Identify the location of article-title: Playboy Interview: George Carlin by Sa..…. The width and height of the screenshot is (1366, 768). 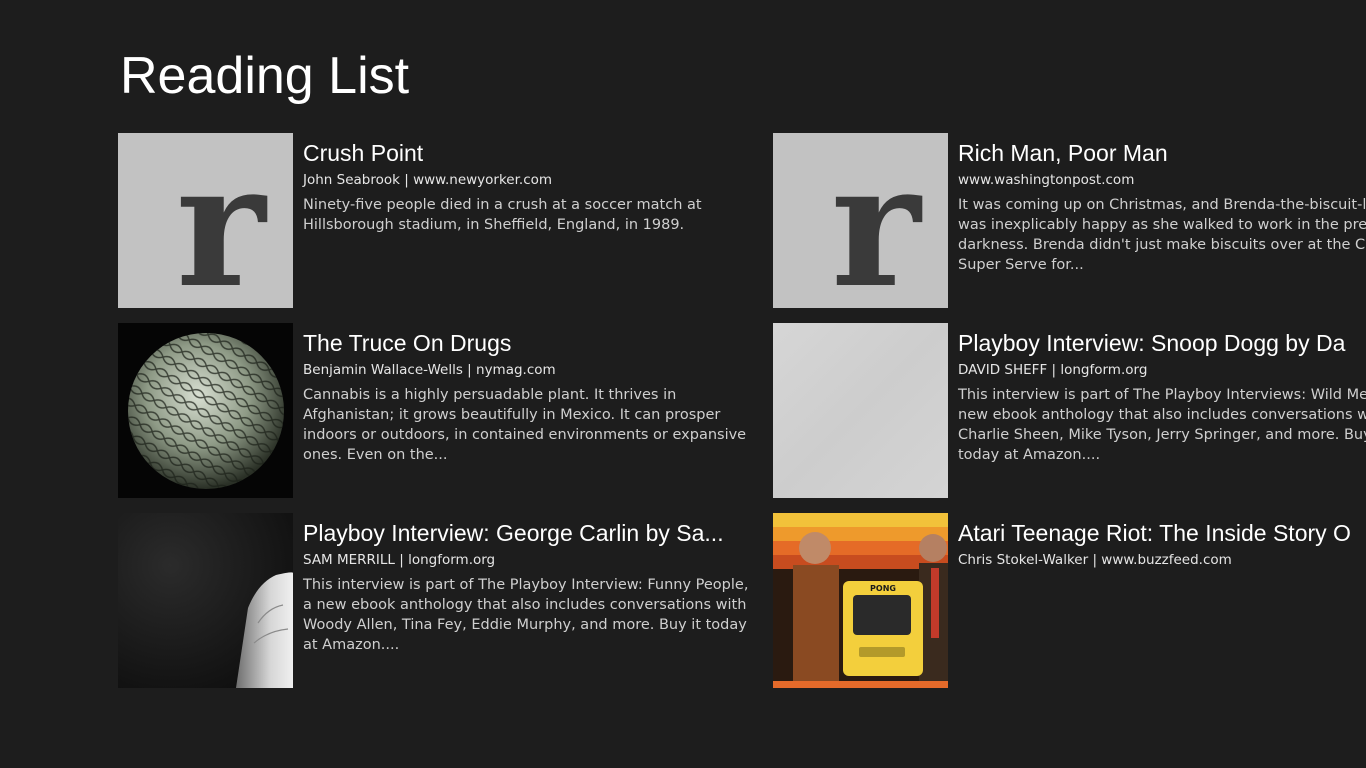
(513, 533).